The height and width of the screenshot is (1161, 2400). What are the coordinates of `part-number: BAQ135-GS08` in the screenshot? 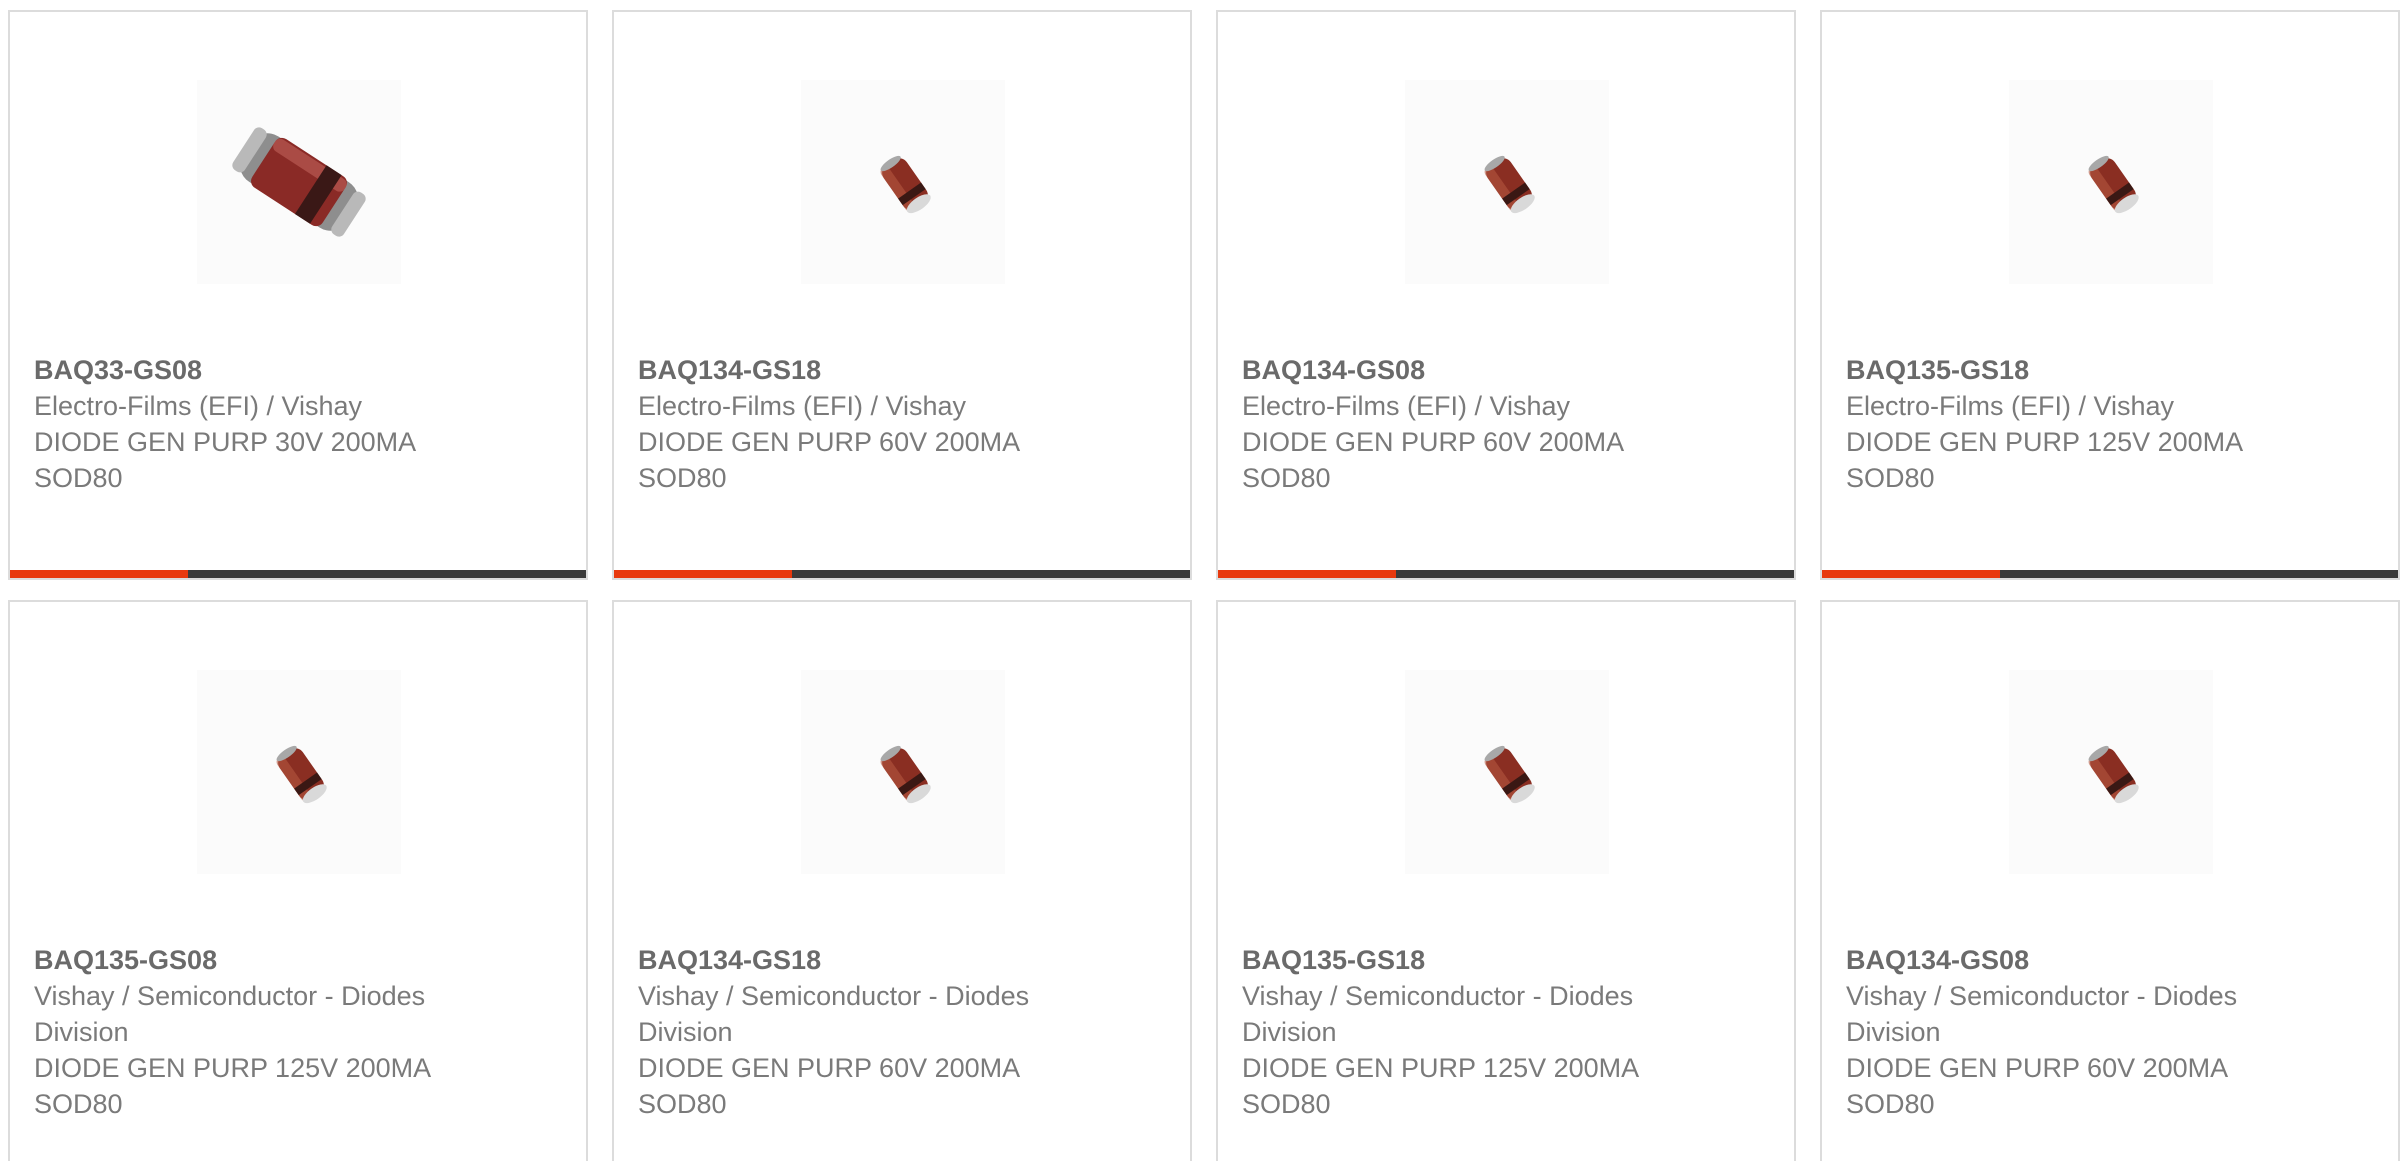 It's located at (294, 960).